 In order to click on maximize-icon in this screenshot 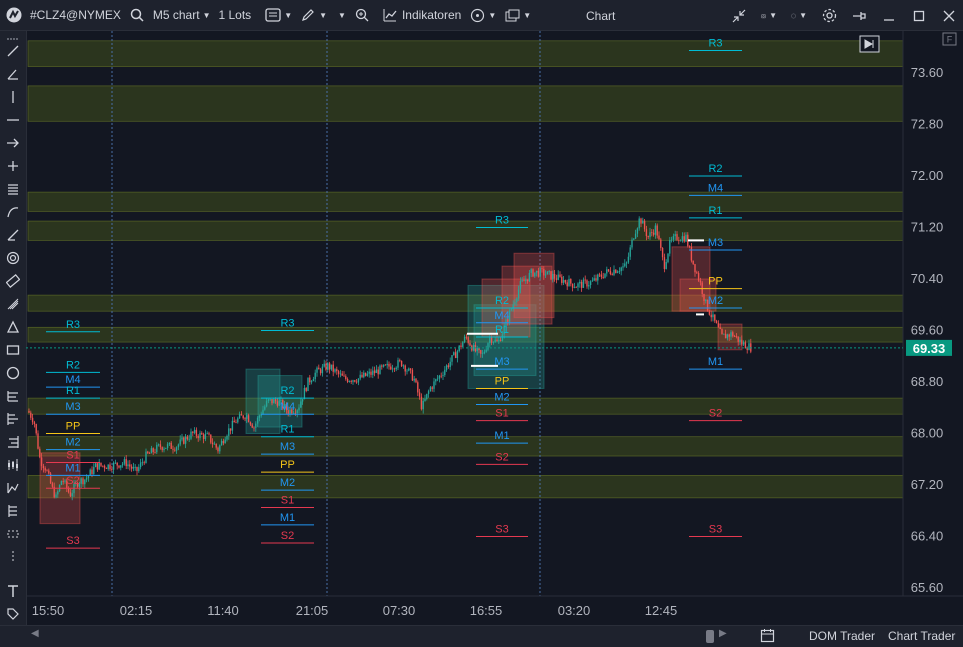, I will do `click(919, 16)`.